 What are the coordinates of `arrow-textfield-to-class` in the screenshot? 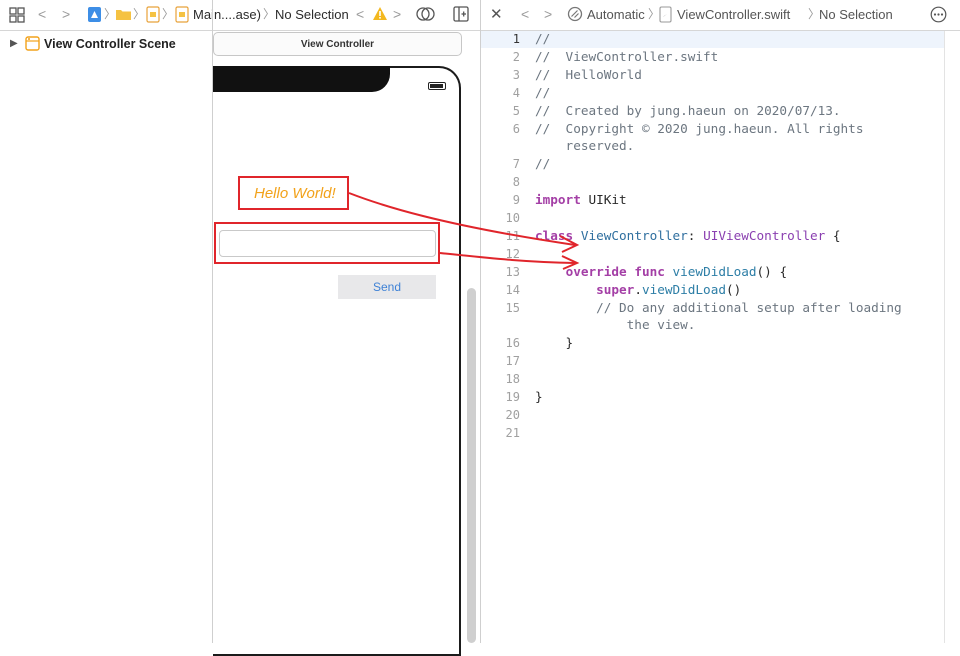 It's located at (507, 258).